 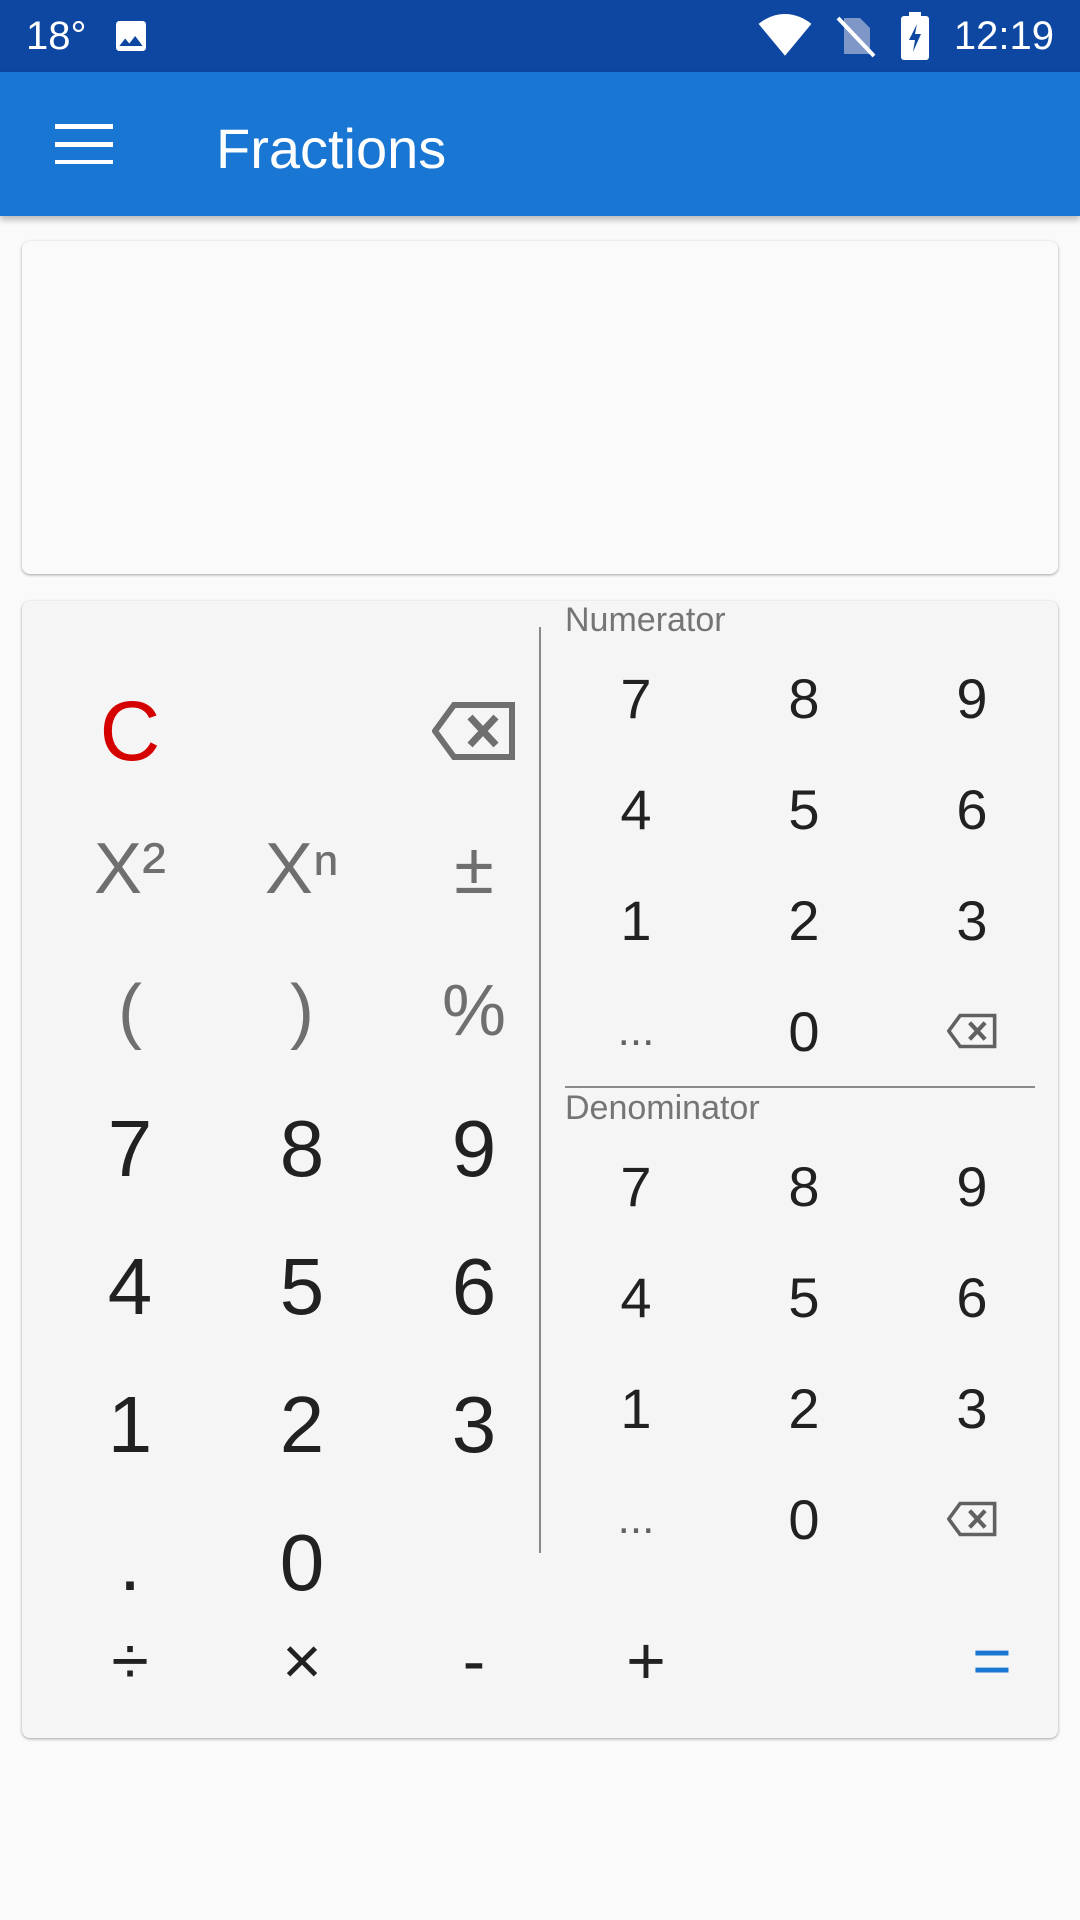 I want to click on backspace-button, so click(x=474, y=731).